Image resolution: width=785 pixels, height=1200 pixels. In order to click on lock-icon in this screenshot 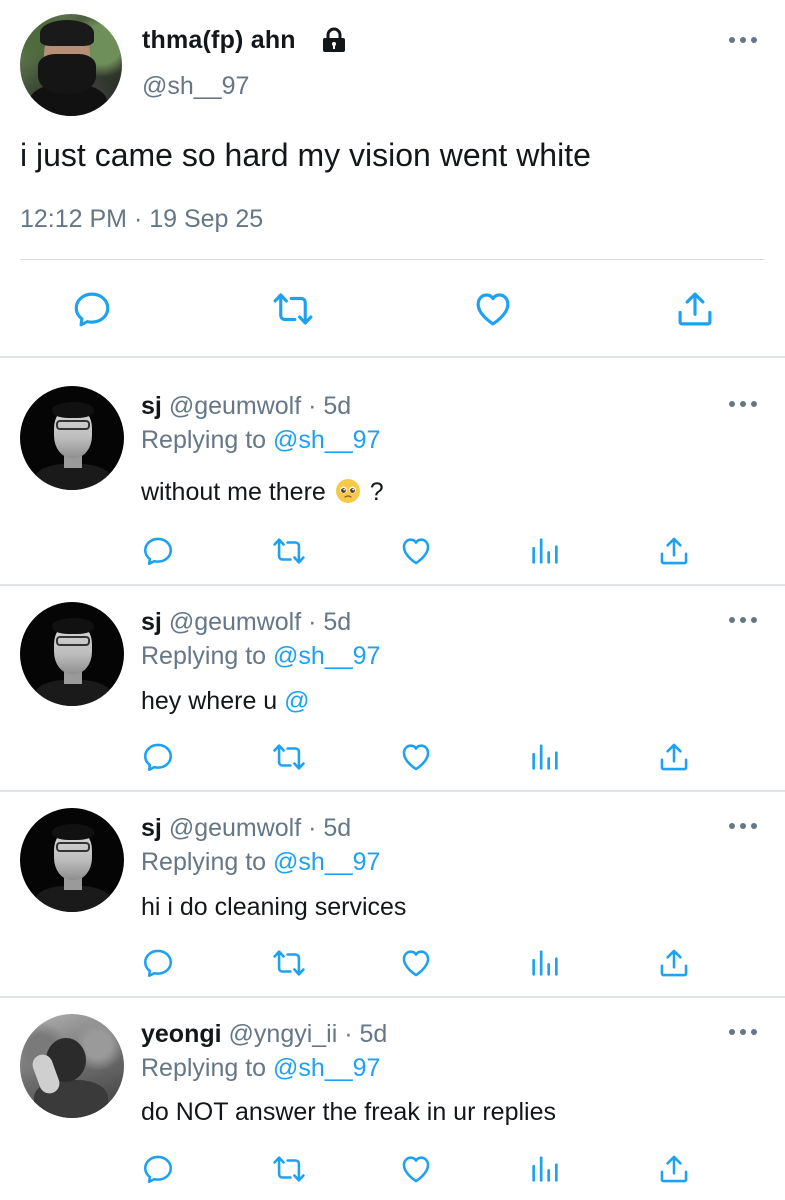, I will do `click(334, 39)`.